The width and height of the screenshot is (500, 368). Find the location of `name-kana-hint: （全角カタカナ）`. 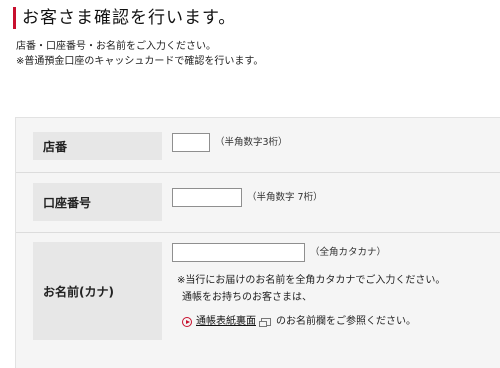

name-kana-hint: （全角カタカナ） is located at coordinates (348, 252).